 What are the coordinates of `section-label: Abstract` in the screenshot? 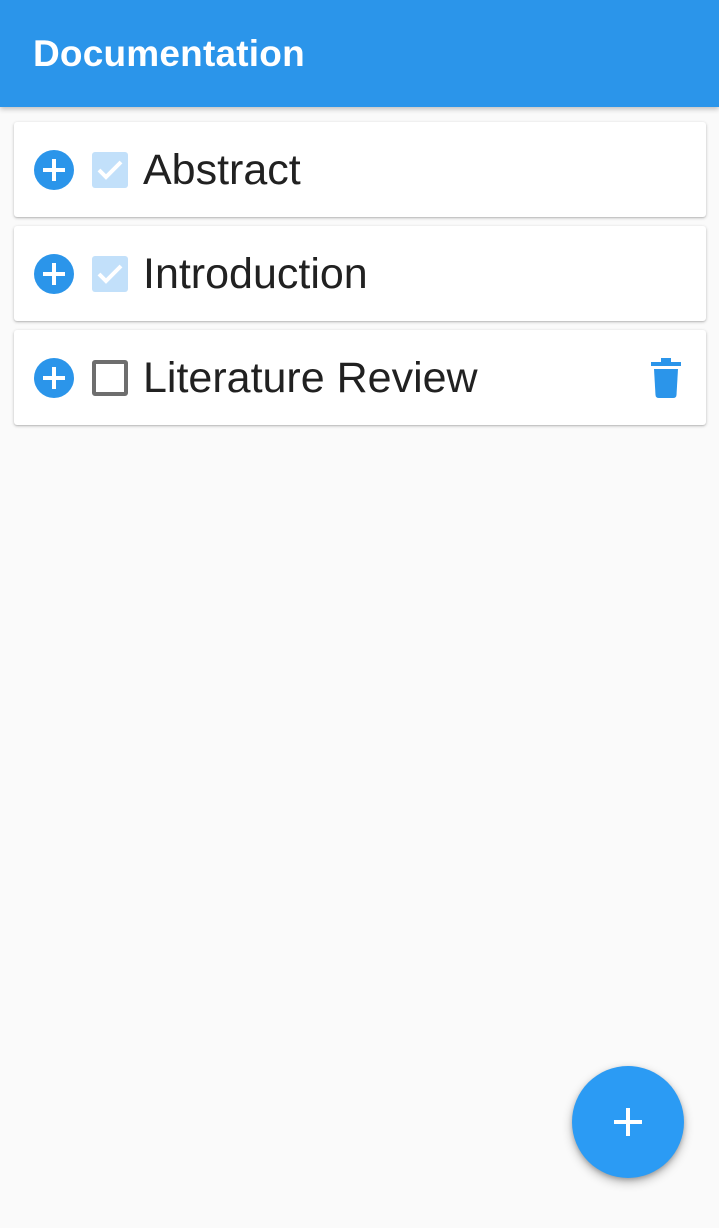 It's located at (222, 170).